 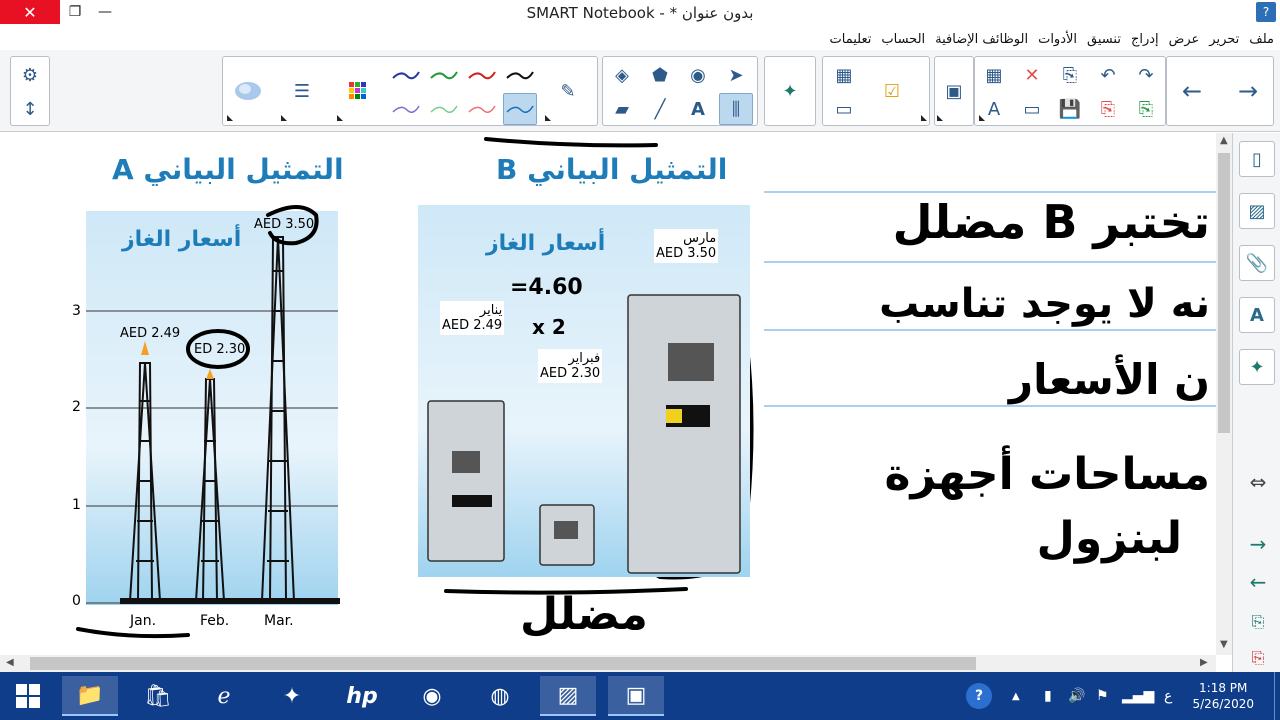 What do you see at coordinates (844, 109) in the screenshot?
I see `screen-shade-icon: ▭` at bounding box center [844, 109].